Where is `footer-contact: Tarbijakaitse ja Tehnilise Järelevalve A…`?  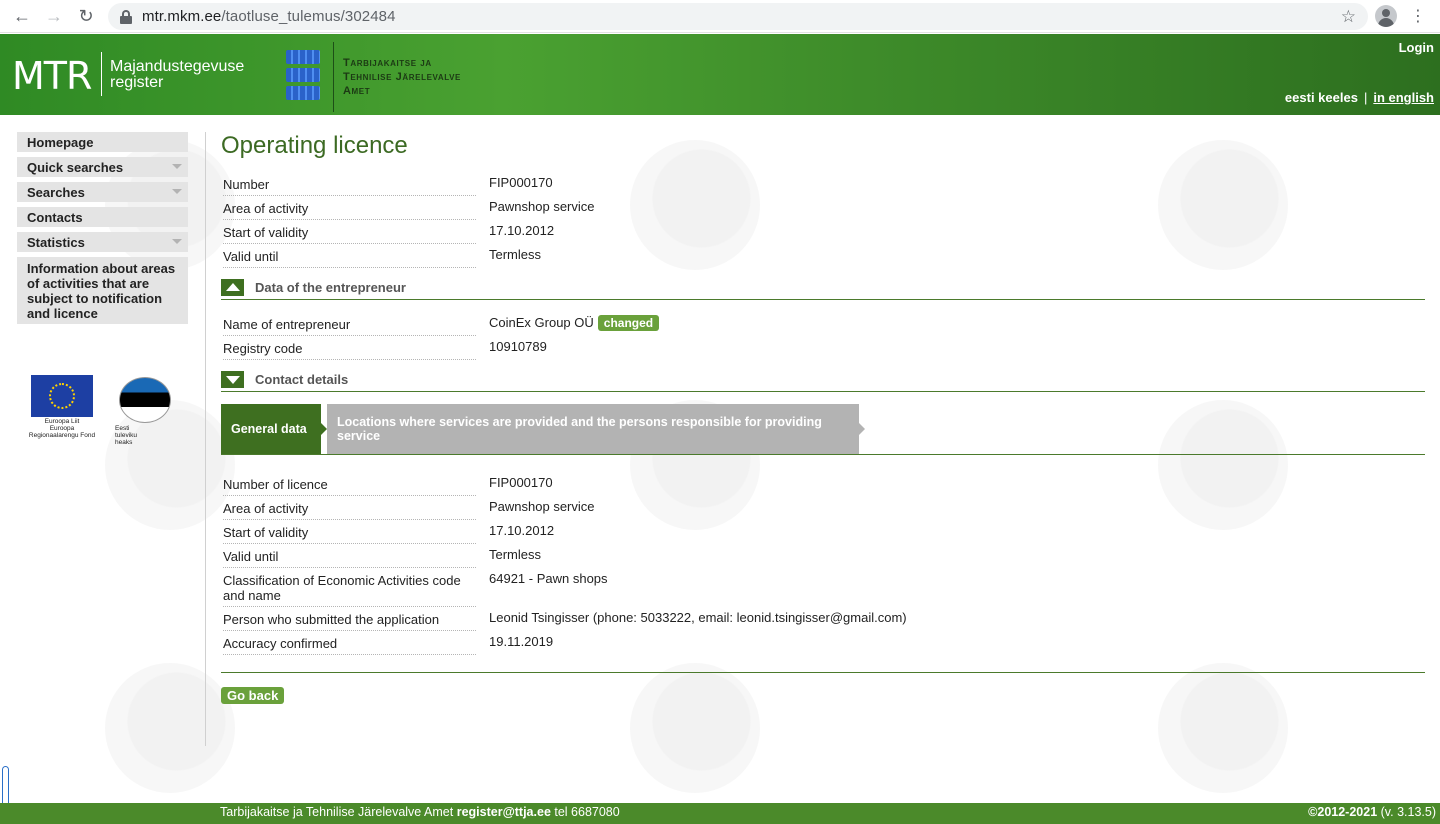
footer-contact: Tarbijakaitse ja Tehnilise Järelevalve A… is located at coordinates (420, 812).